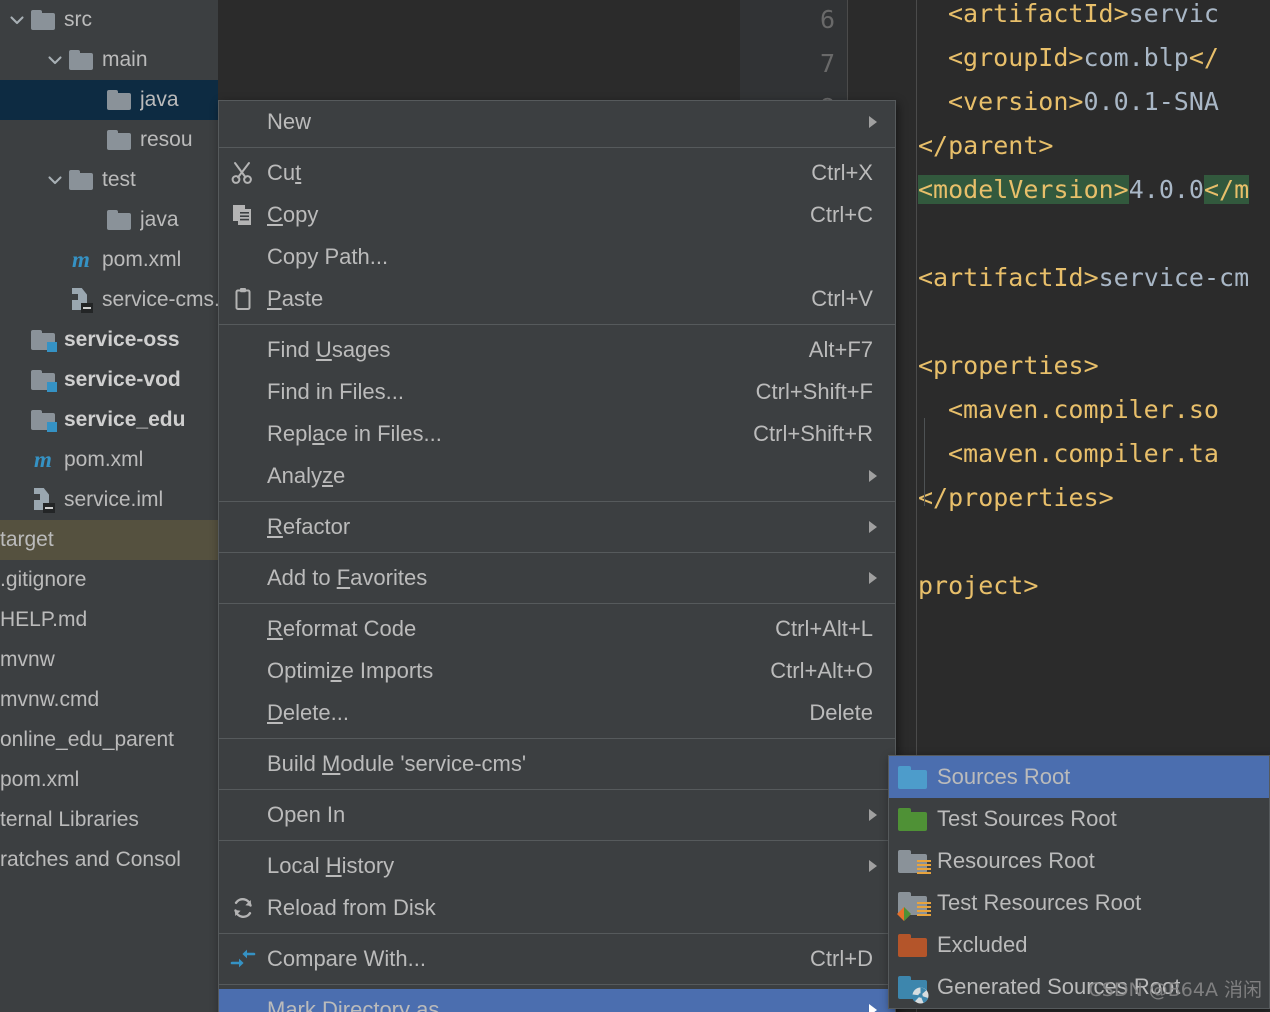 Image resolution: width=1270 pixels, height=1012 pixels. I want to click on tree-row: mvnw, so click(109, 660).